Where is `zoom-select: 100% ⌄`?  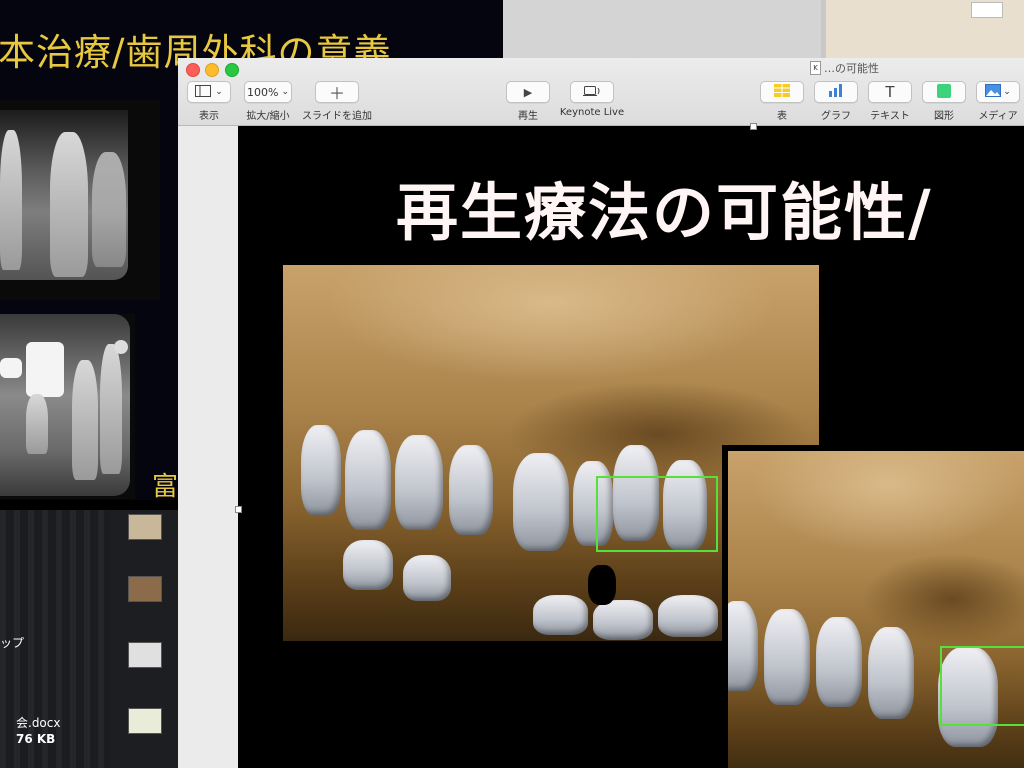 zoom-select: 100% ⌄ is located at coordinates (268, 92).